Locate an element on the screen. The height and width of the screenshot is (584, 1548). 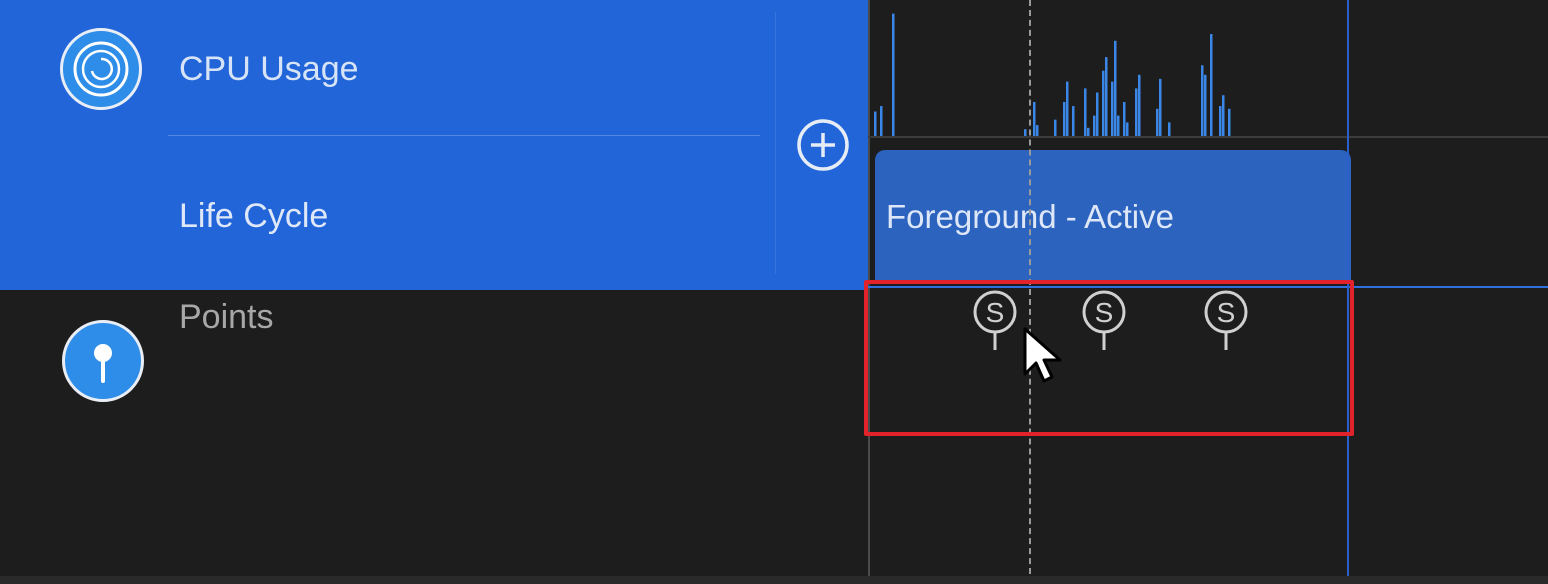
highlight-annotation-box is located at coordinates (1109, 358).